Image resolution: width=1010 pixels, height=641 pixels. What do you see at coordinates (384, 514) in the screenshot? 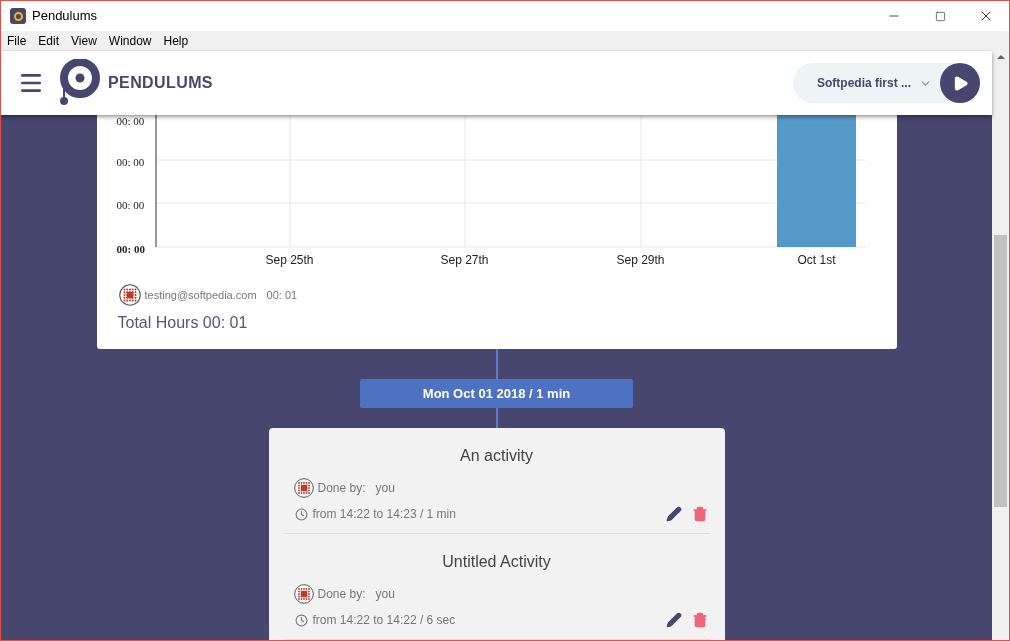
I see `activity-time: from 14:22 to 14:23 / 1 min` at bounding box center [384, 514].